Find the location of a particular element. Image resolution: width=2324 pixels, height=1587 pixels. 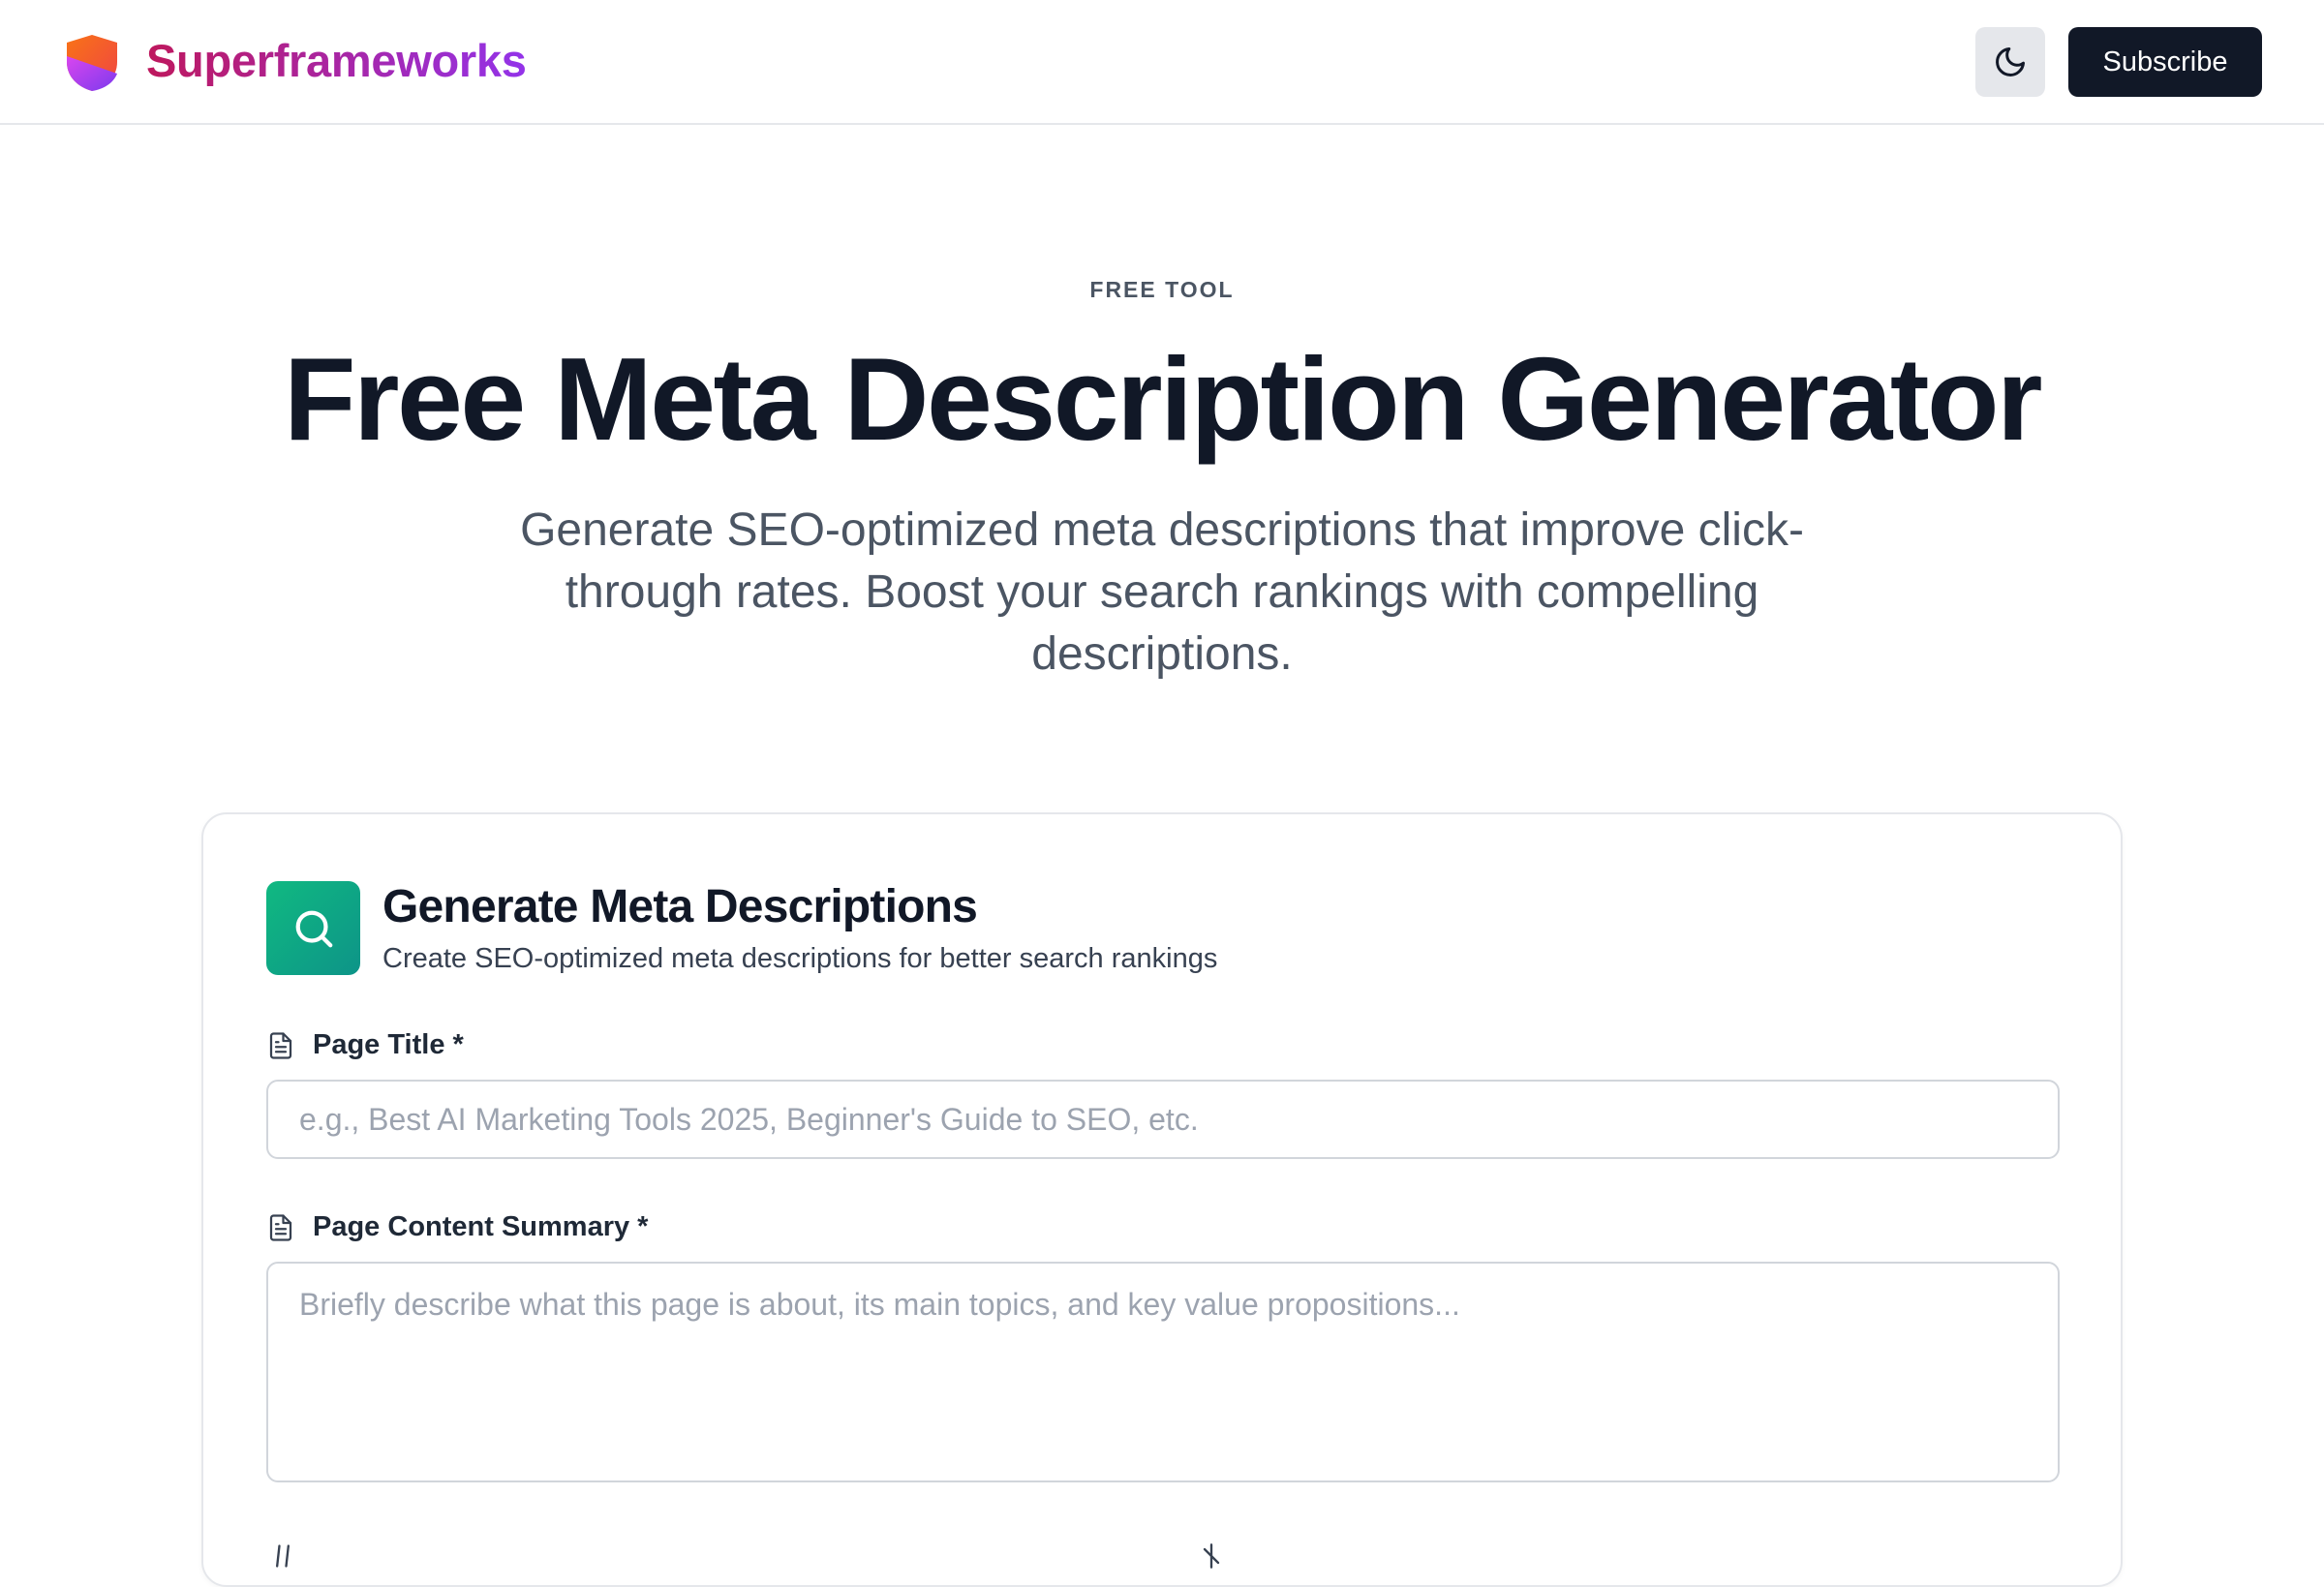

page-title: Free Meta Description Generator is located at coordinates (1163, 399).